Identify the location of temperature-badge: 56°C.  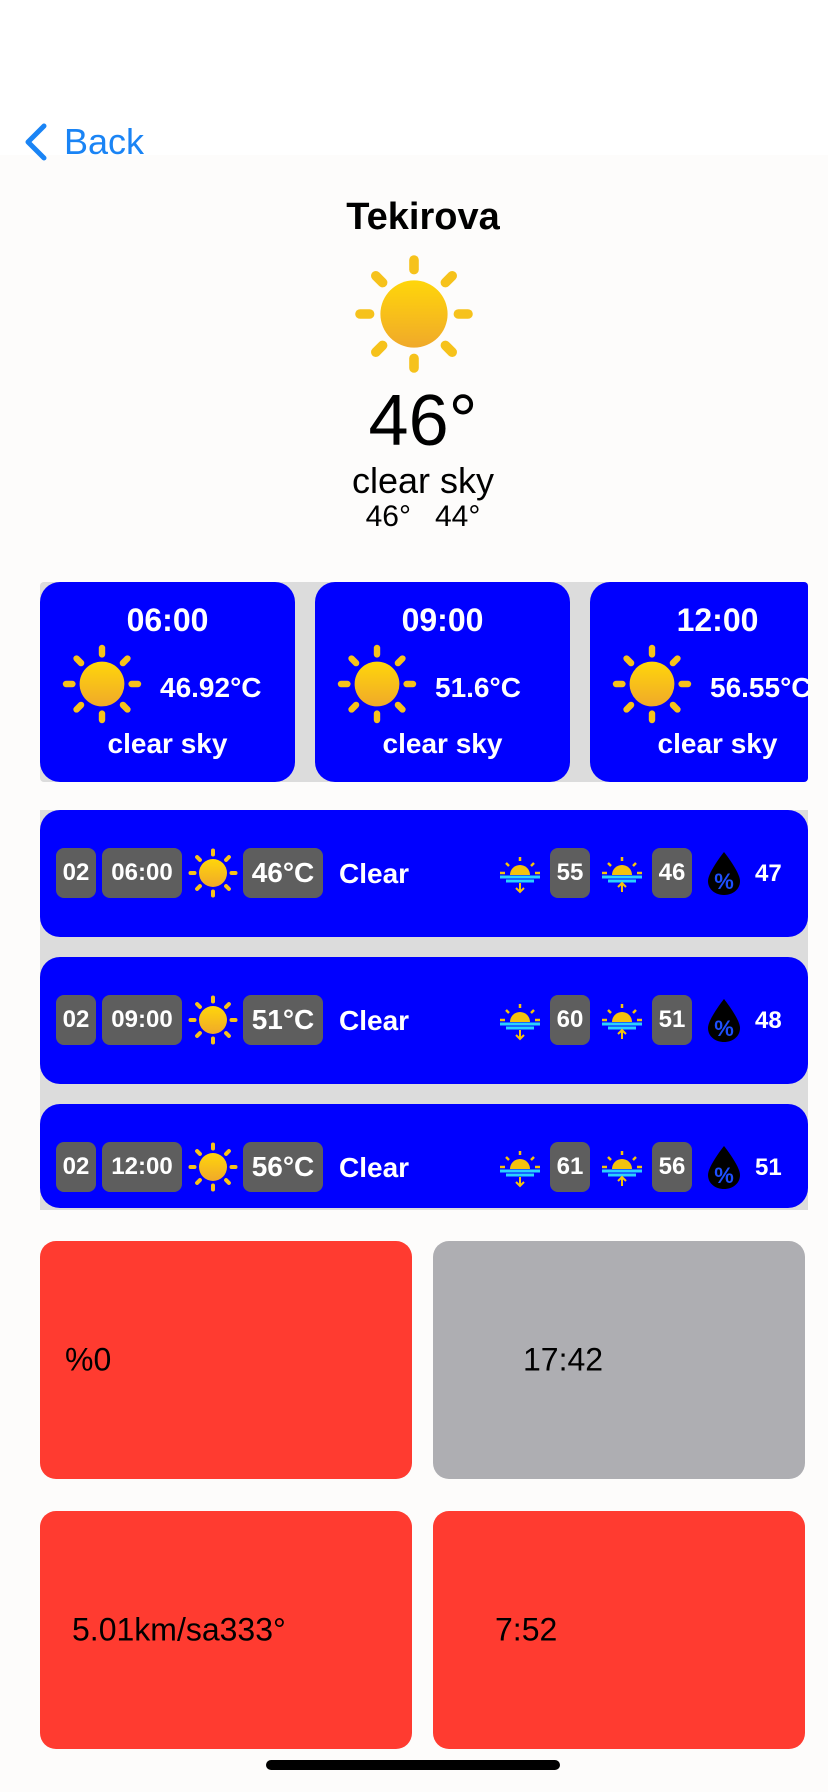
(283, 1167).